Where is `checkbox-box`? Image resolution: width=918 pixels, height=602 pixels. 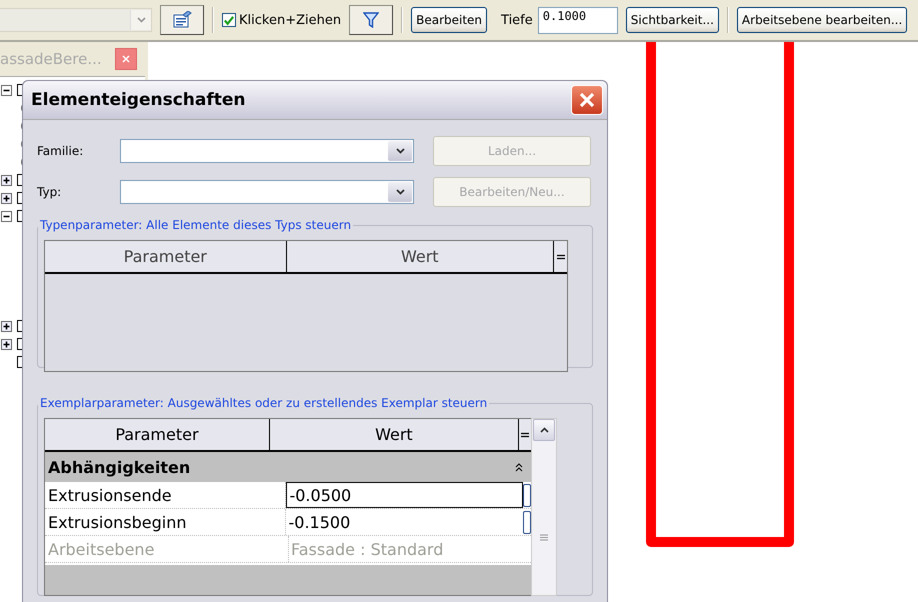 checkbox-box is located at coordinates (229, 20).